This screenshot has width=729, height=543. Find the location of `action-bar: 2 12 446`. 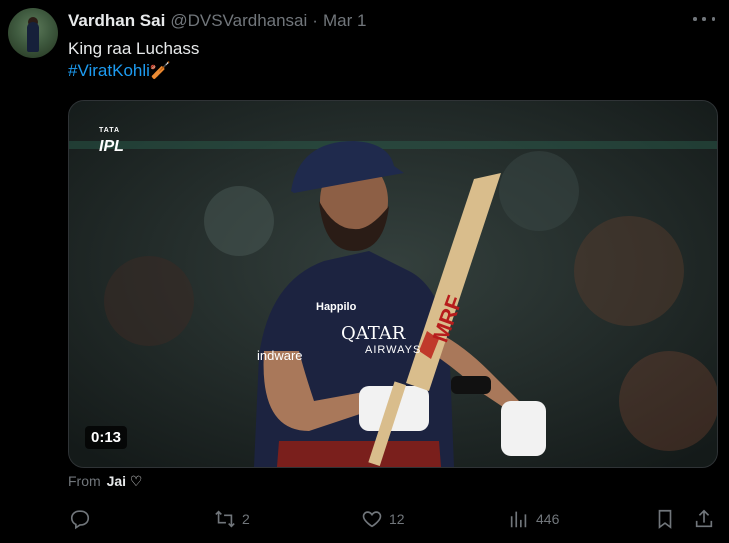

action-bar: 2 12 446 is located at coordinates (364, 521).